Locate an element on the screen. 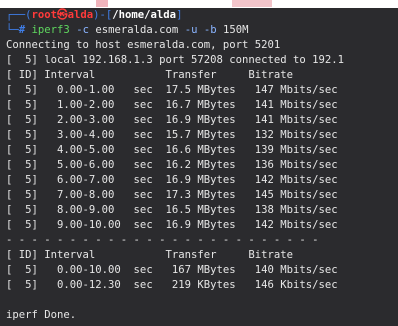 Image resolution: width=398 pixels, height=326 pixels. command-line: └─# iperf3 -c esmeralda.com -u -b 150M is located at coordinates (127, 30).